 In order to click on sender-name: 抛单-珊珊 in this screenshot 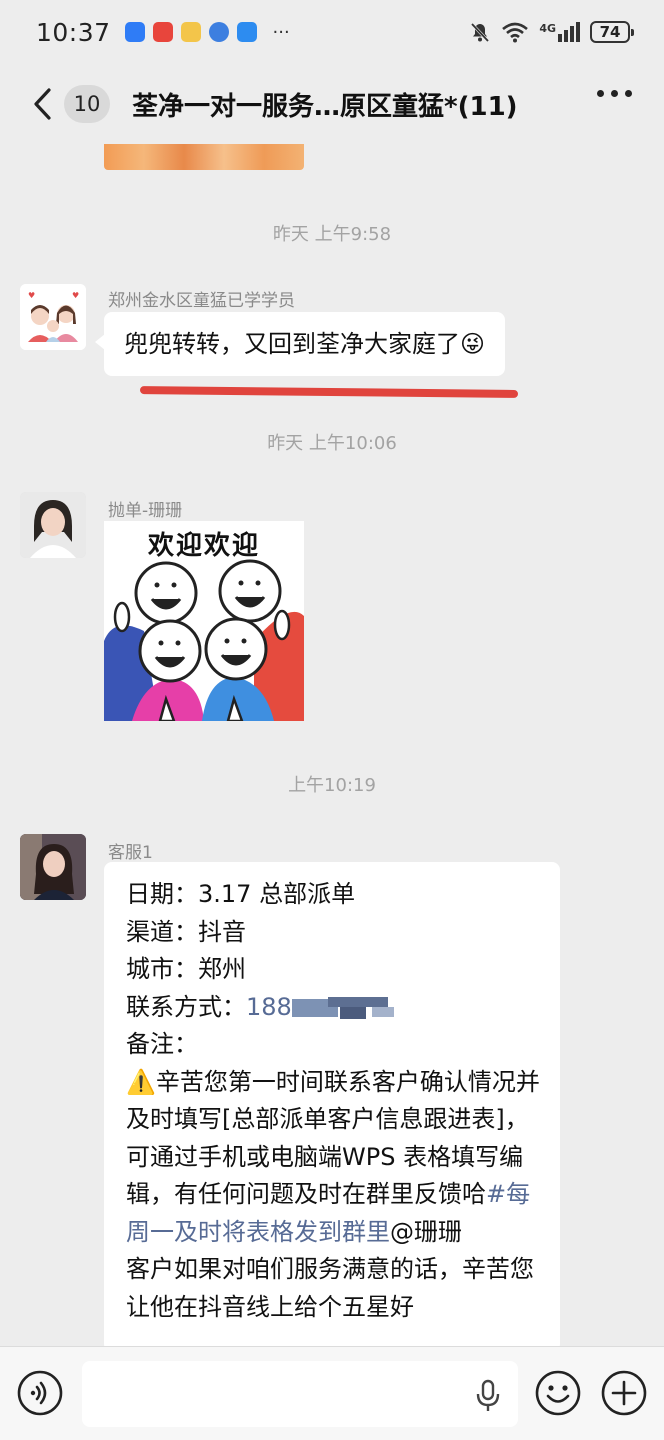, I will do `click(145, 511)`.